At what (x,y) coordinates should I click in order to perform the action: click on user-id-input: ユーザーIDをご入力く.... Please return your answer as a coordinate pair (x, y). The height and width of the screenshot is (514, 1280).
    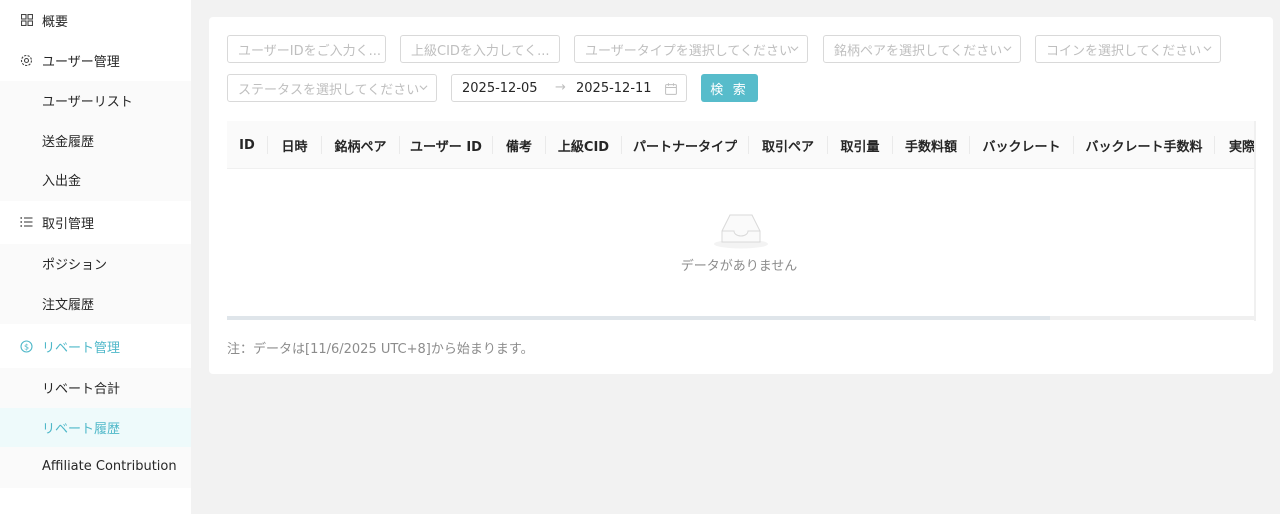
    Looking at the image, I should click on (306, 49).